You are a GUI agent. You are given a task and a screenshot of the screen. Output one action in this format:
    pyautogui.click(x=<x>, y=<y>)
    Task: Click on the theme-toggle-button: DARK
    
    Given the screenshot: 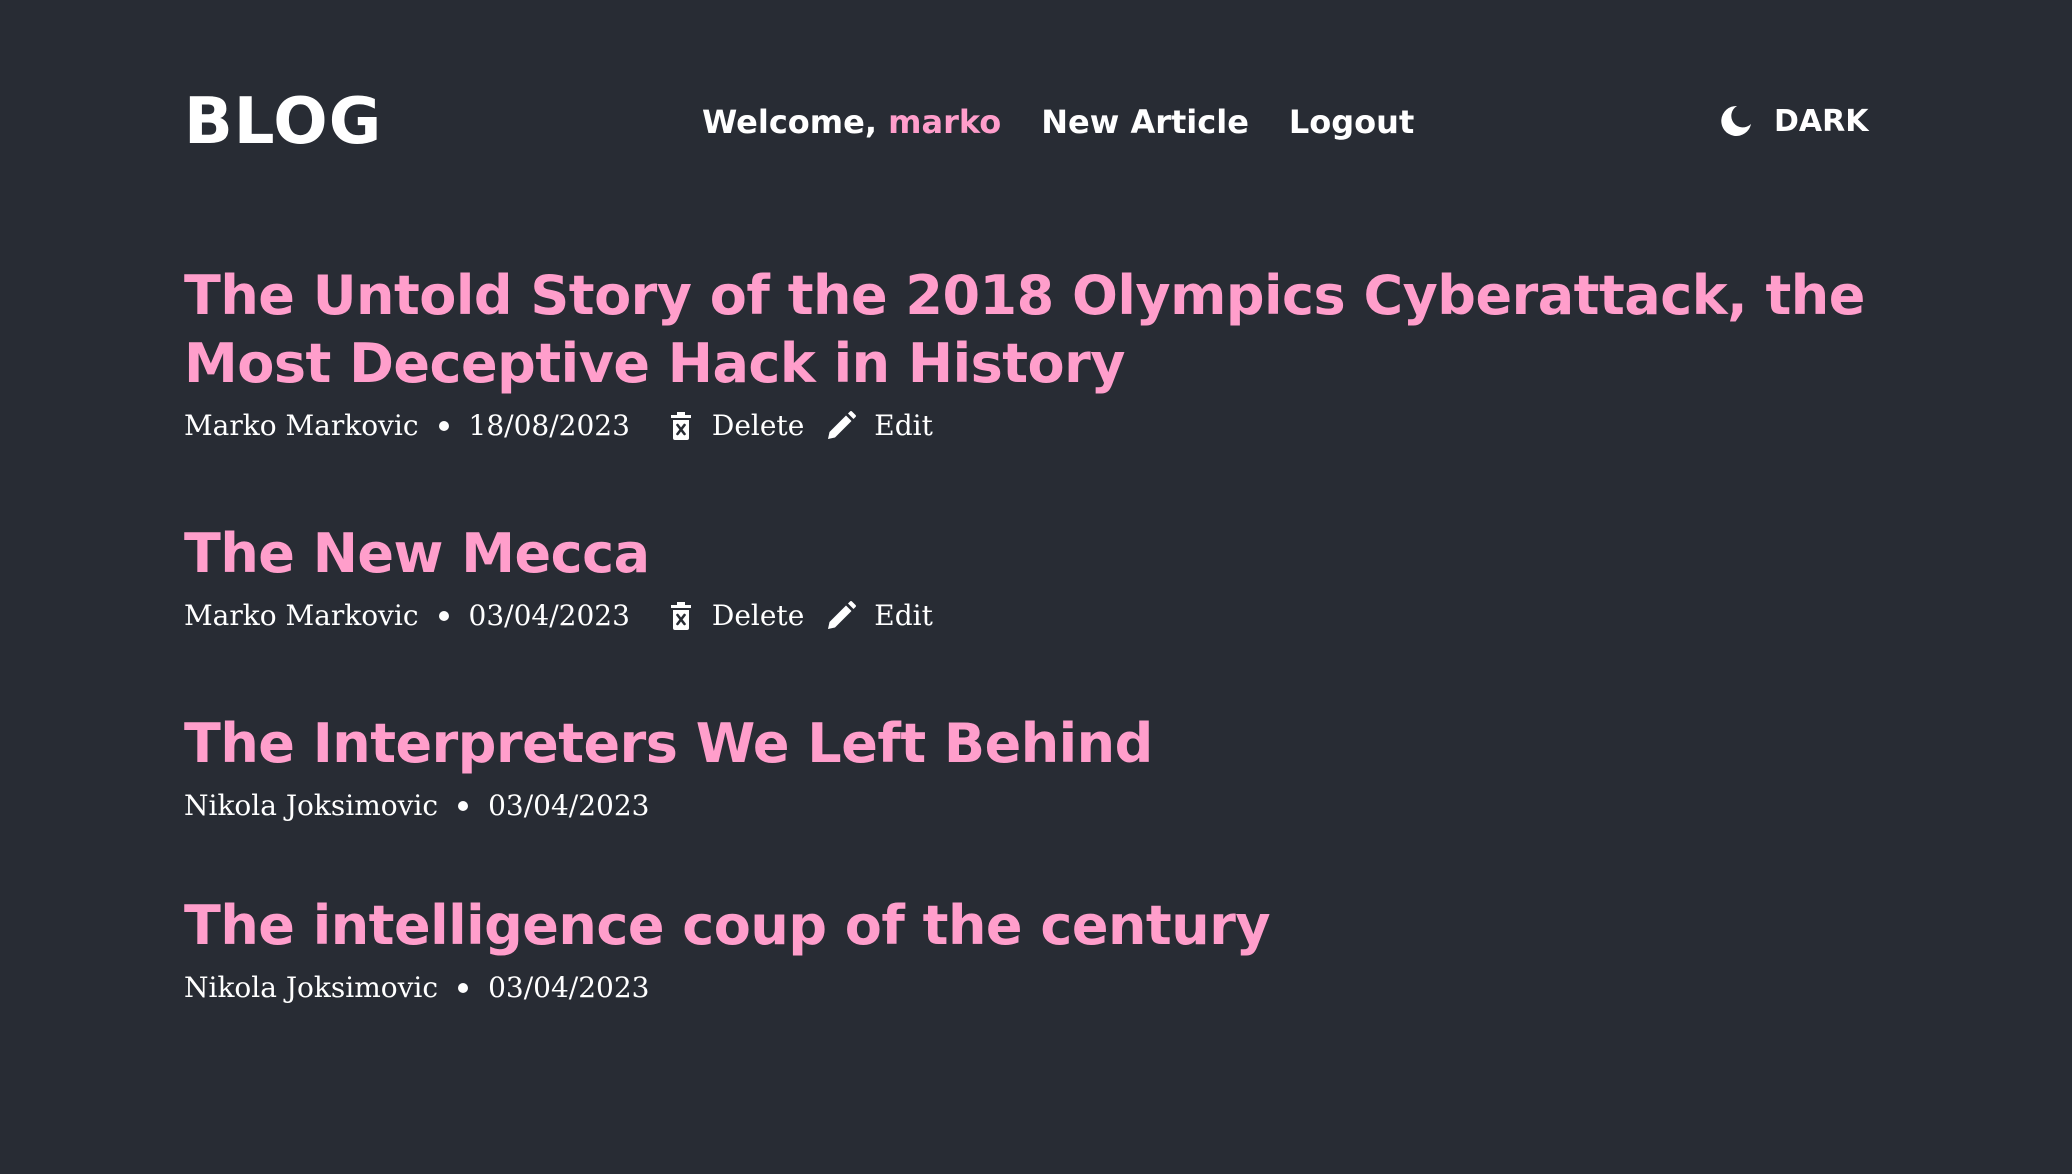 What is the action you would take?
    pyautogui.click(x=1793, y=121)
    